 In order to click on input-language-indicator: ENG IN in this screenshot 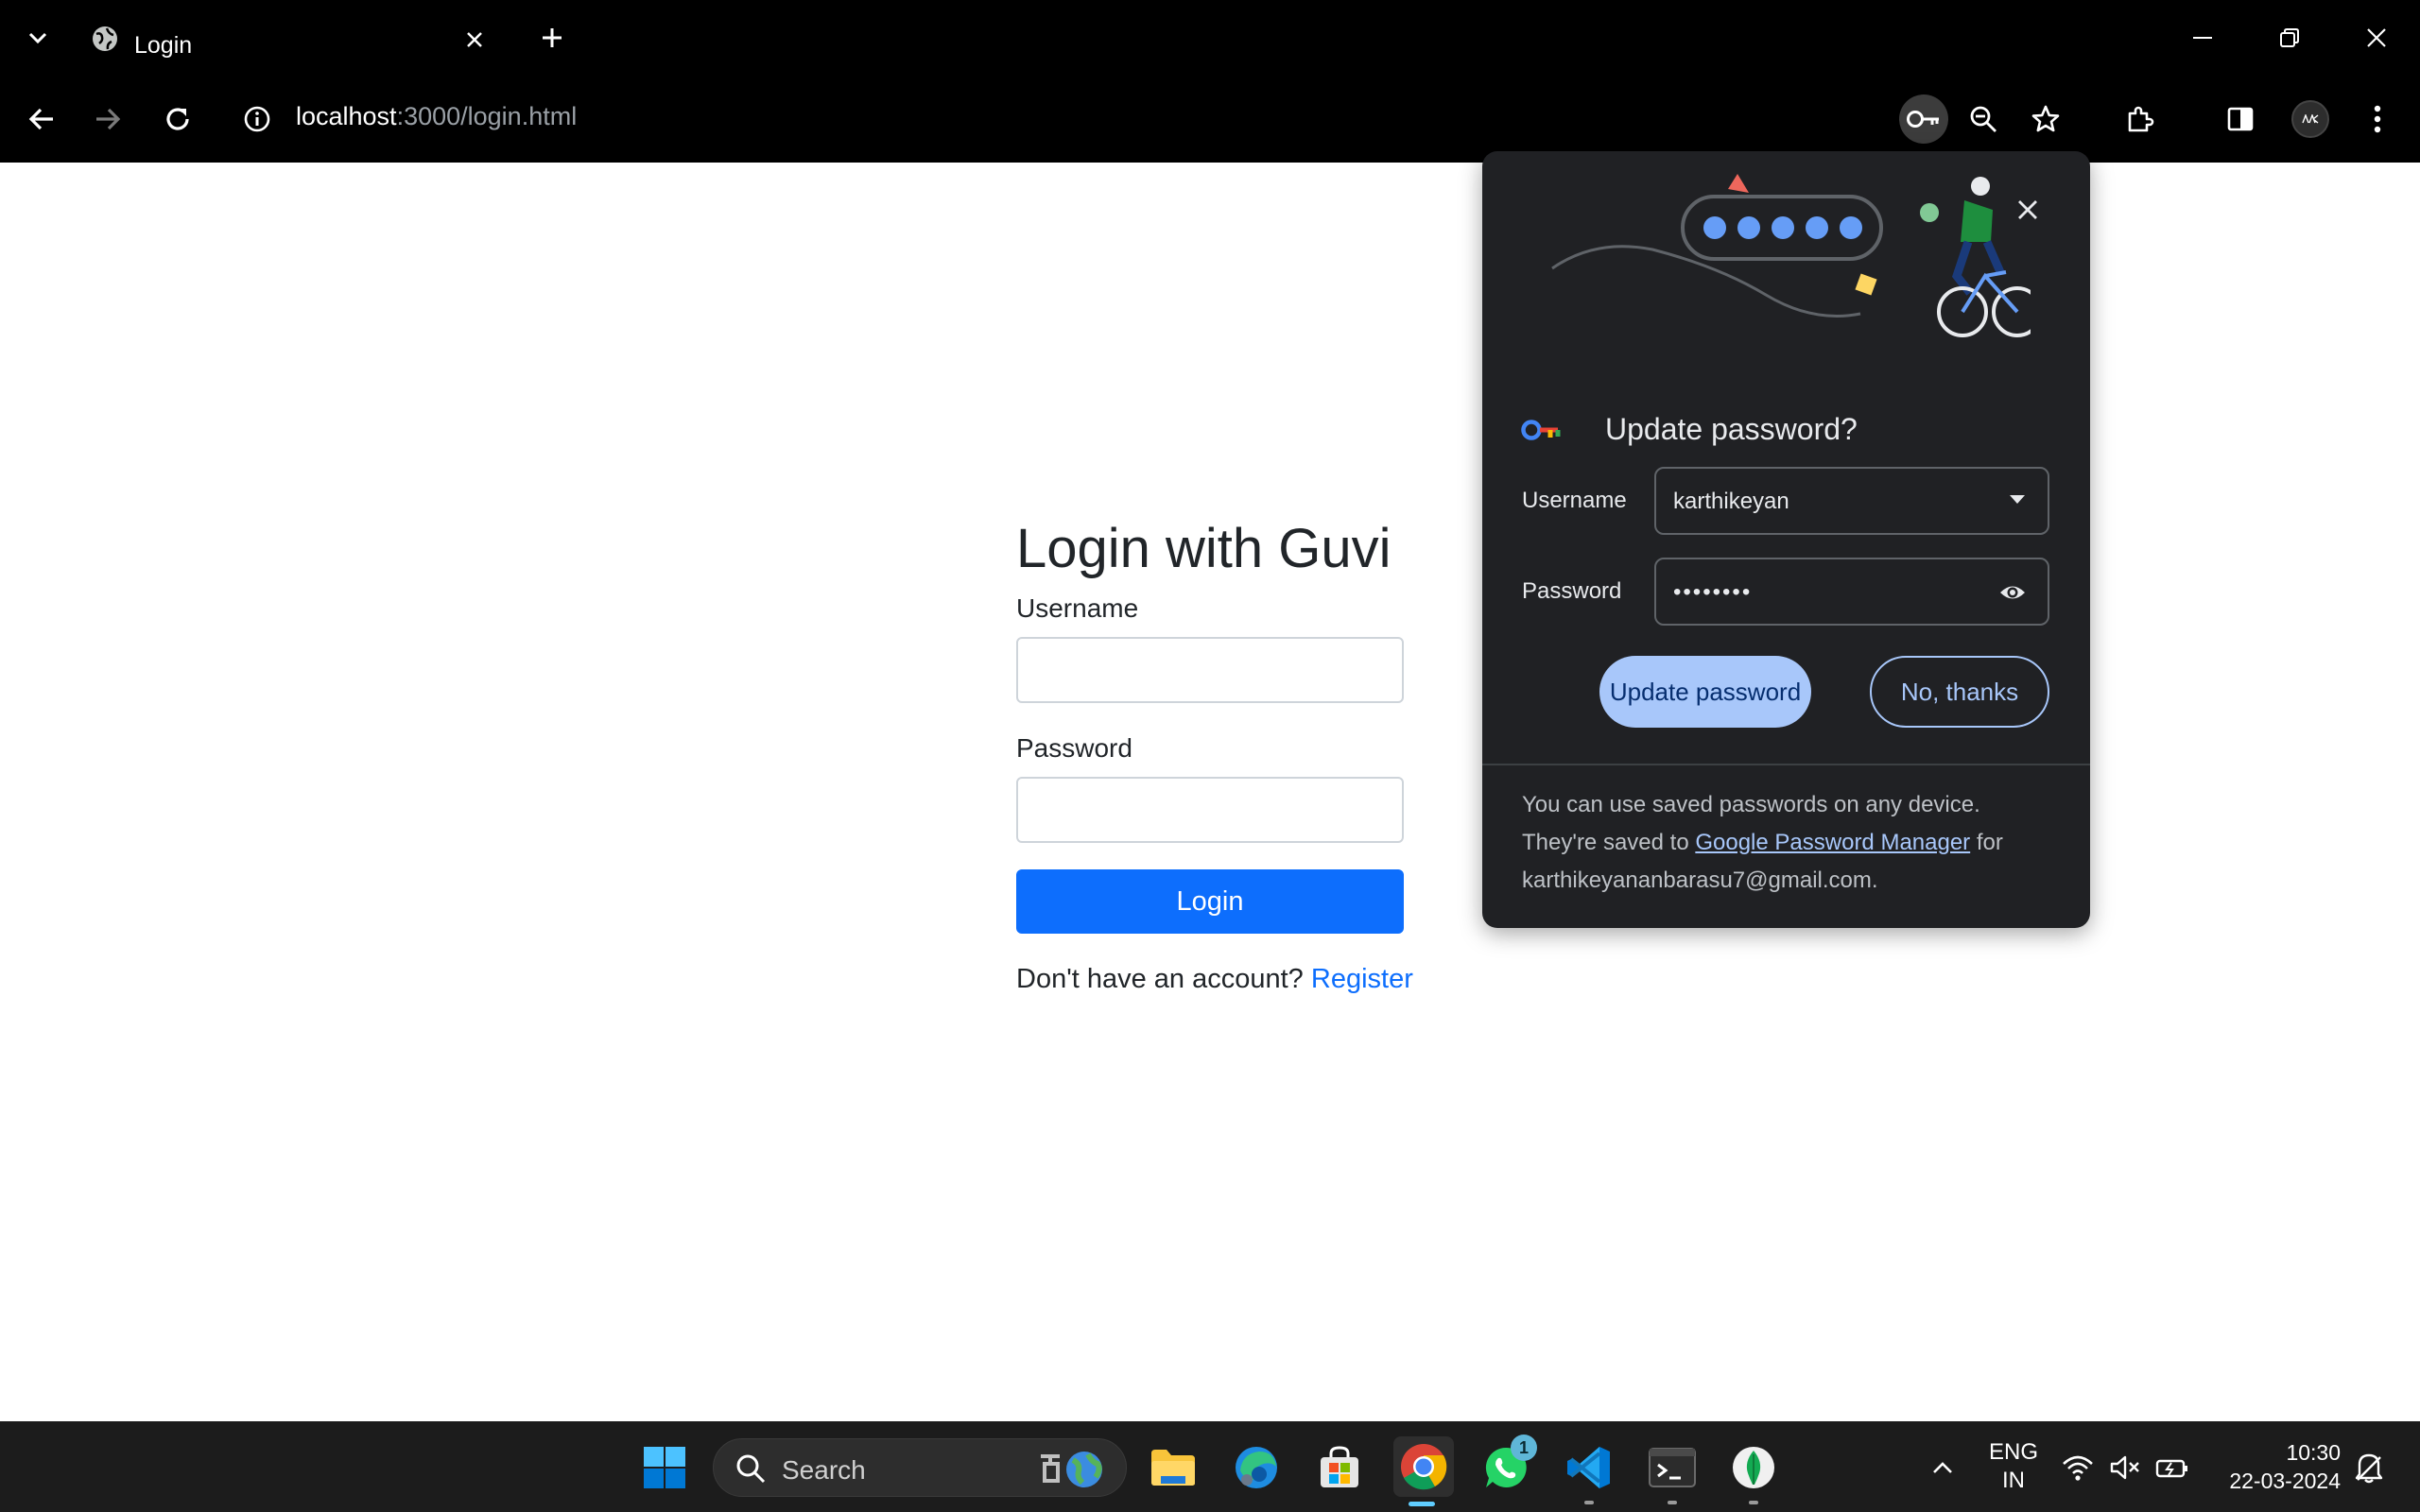, I will do `click(2014, 1466)`.